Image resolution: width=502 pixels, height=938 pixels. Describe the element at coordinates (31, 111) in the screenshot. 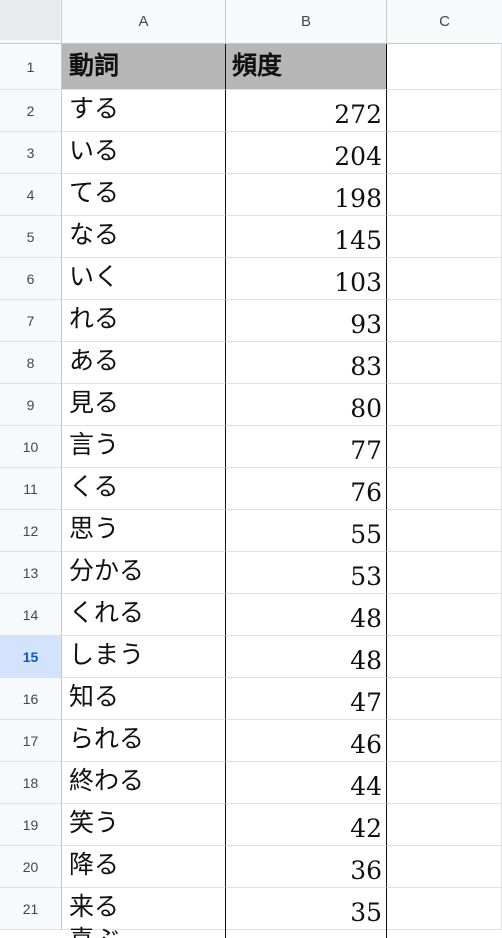

I see `row-header-2: 2` at that location.